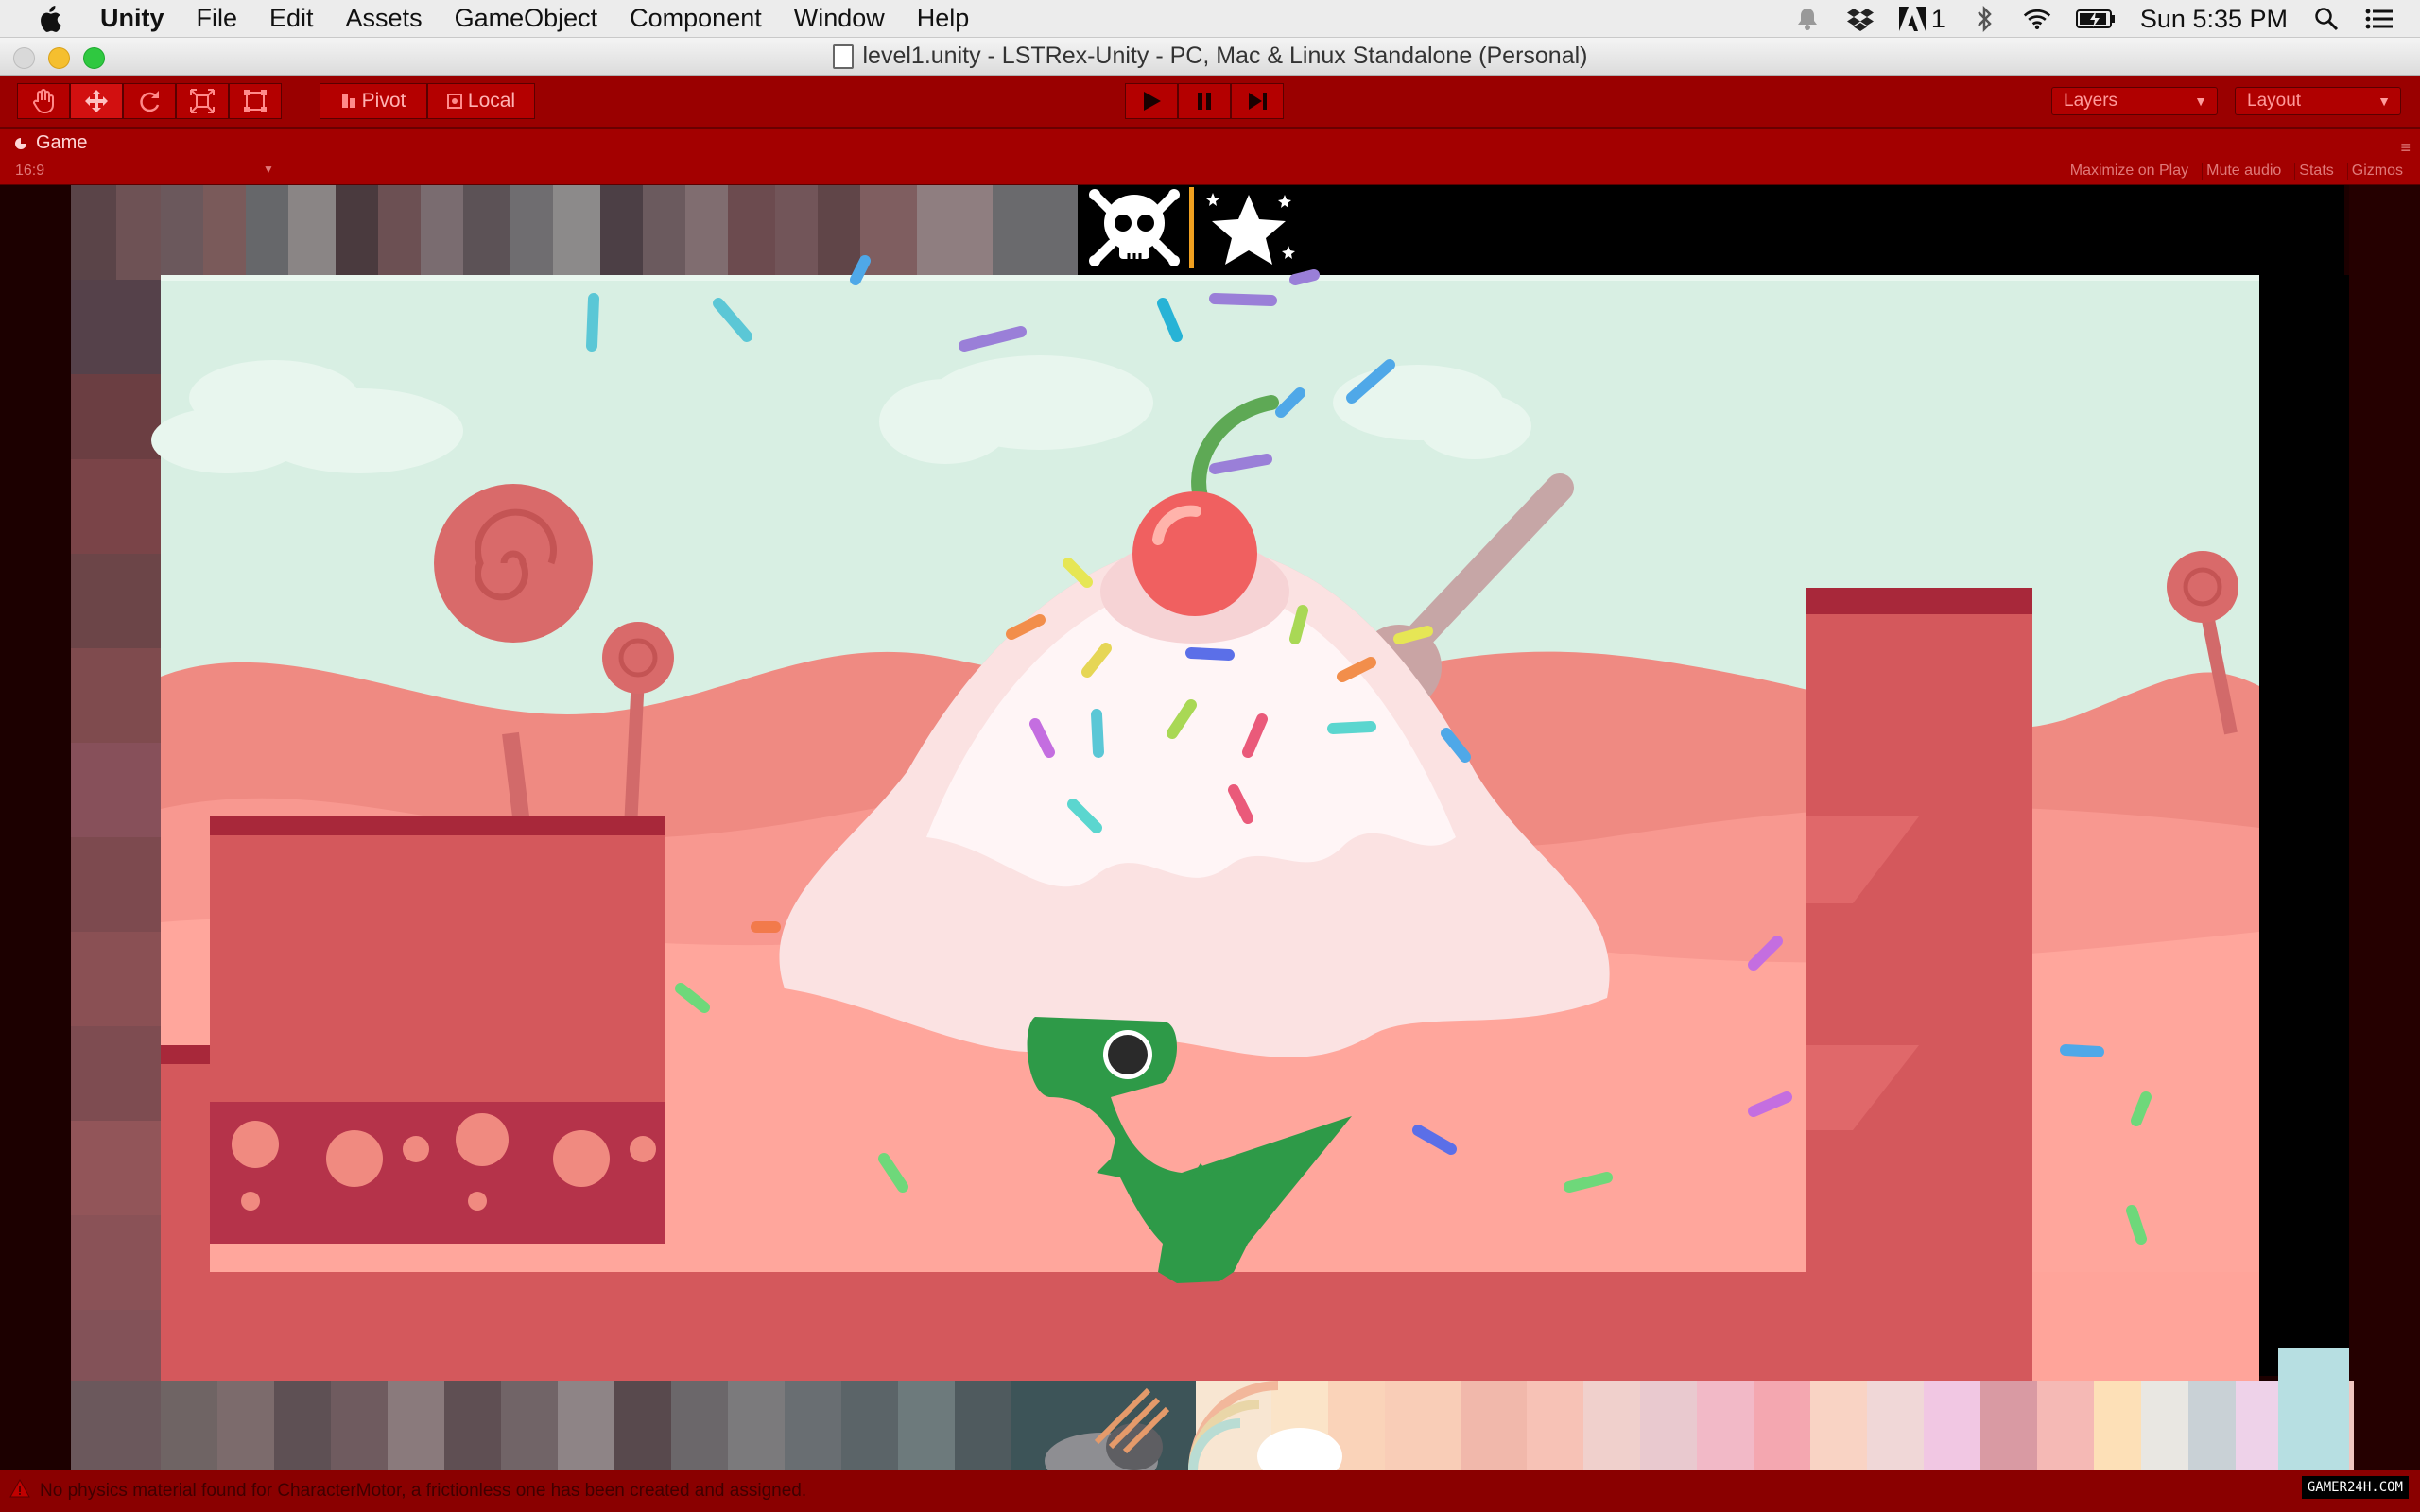  What do you see at coordinates (526, 18) in the screenshot?
I see `menu-gameobject: GameObject` at bounding box center [526, 18].